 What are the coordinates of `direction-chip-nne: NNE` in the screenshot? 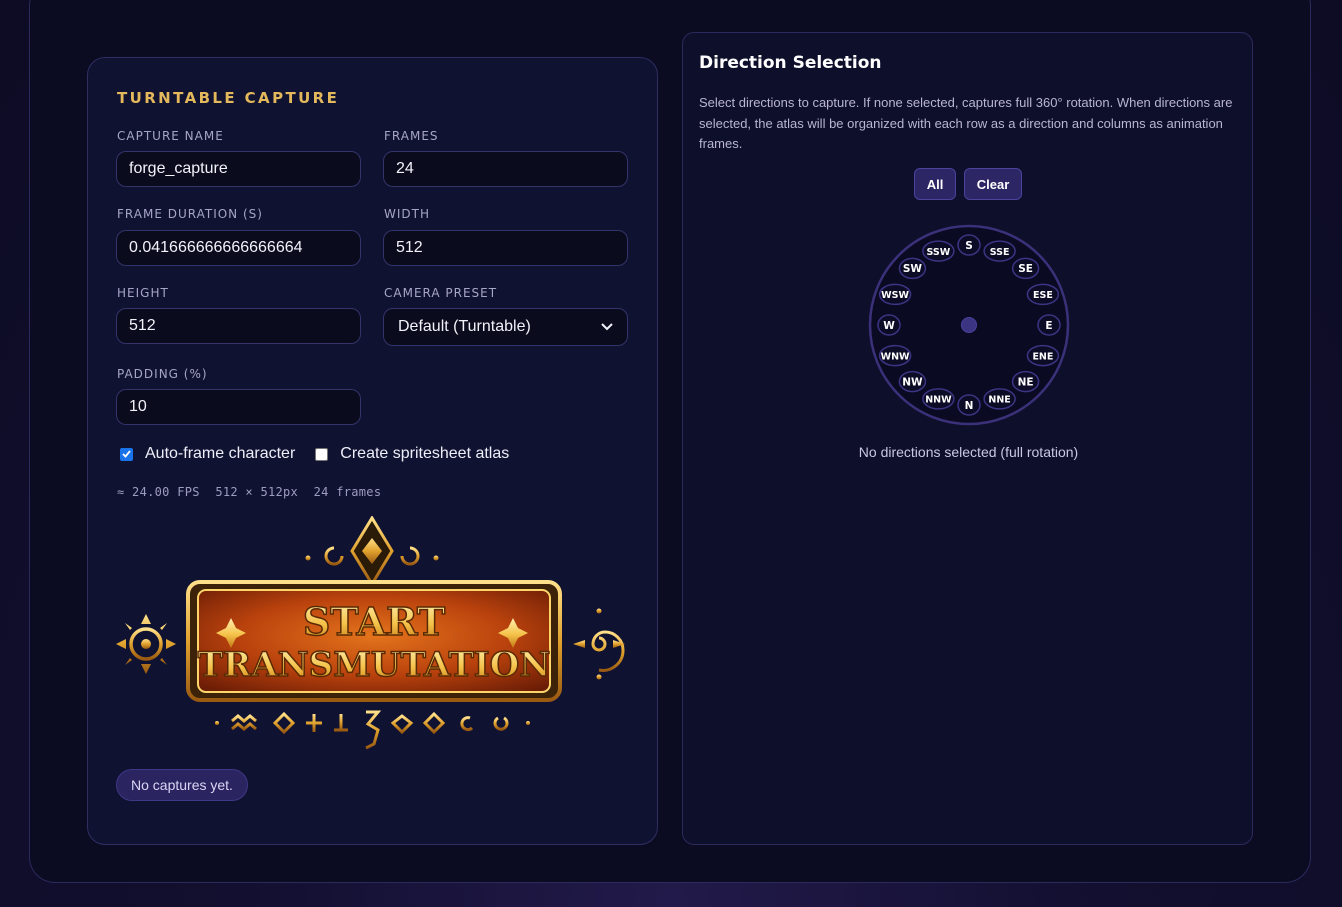 It's located at (999, 399).